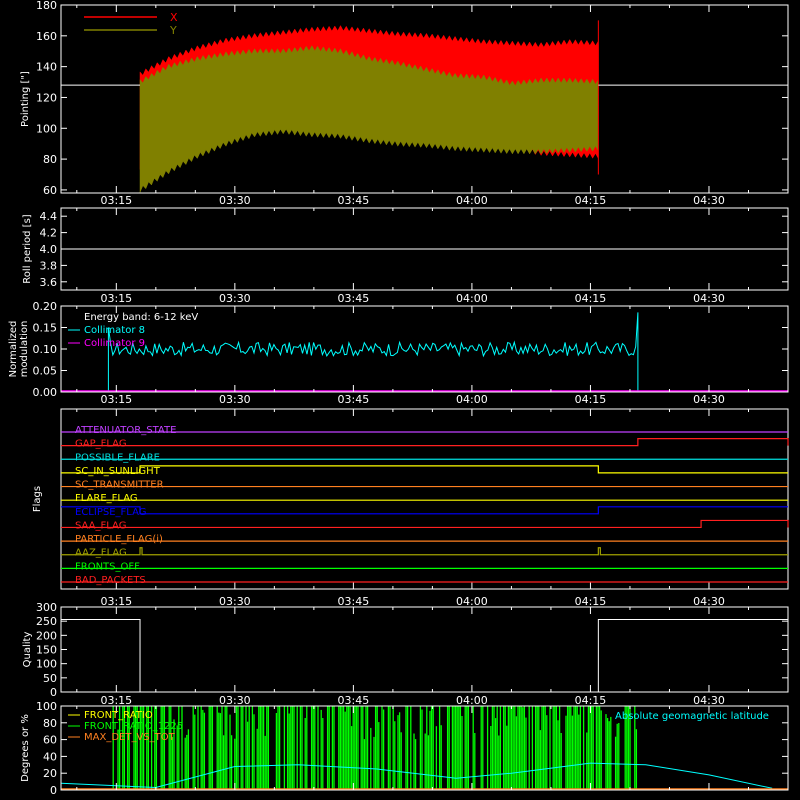 This screenshot has height=800, width=800. What do you see at coordinates (45, 349) in the screenshot?
I see `panel-3-y-tick-label: 0.10` at bounding box center [45, 349].